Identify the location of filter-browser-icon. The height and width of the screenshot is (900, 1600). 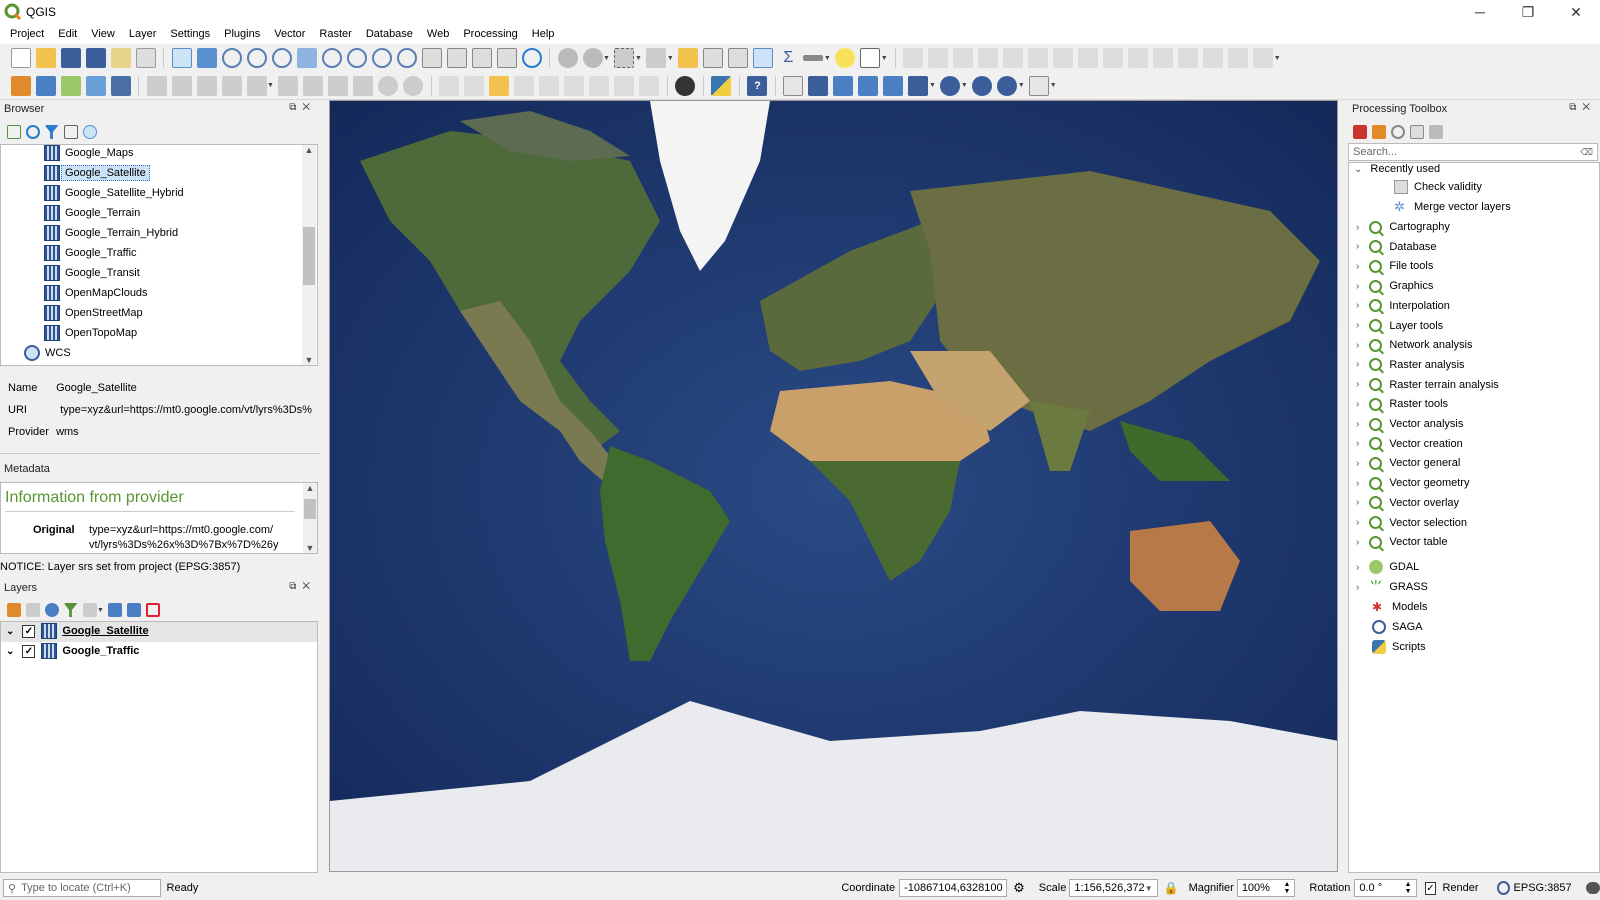
(51, 132).